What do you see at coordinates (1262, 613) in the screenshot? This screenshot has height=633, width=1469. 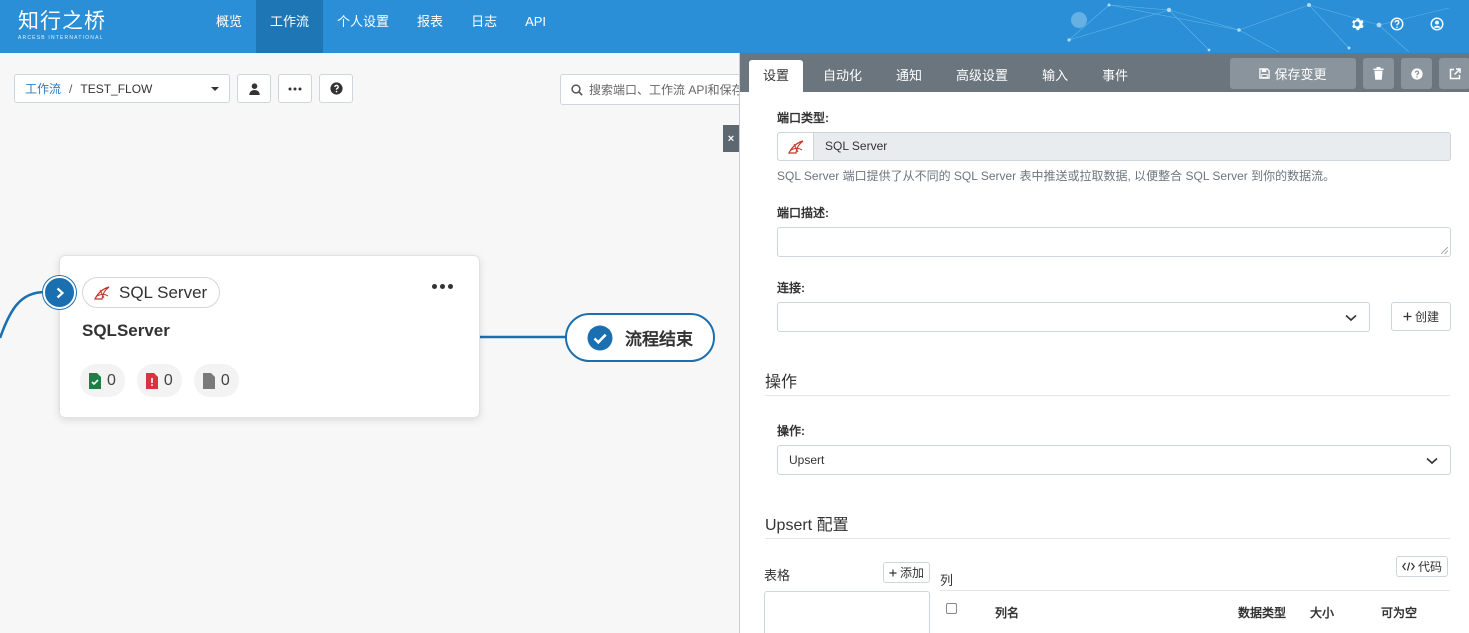 I see `col-header-type: 数据类型` at bounding box center [1262, 613].